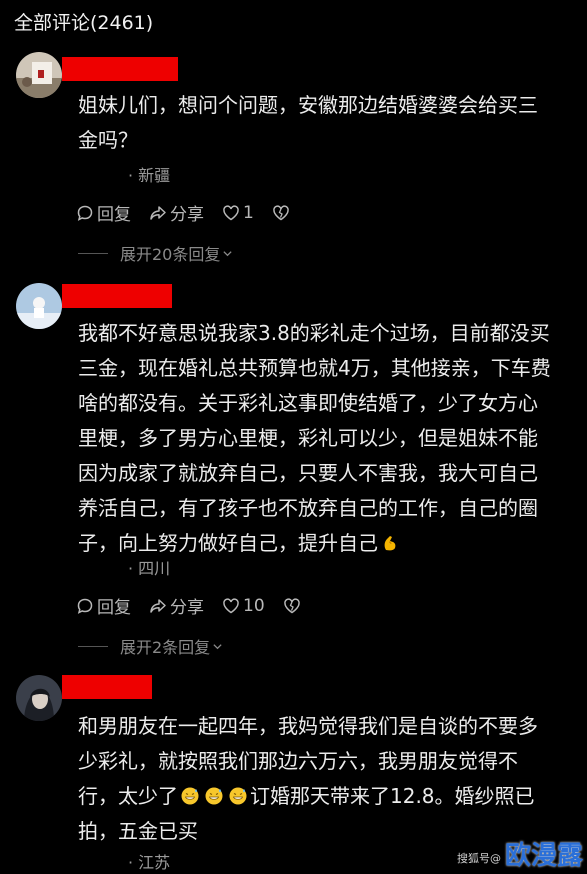  I want to click on like-button: 10, so click(243, 606).